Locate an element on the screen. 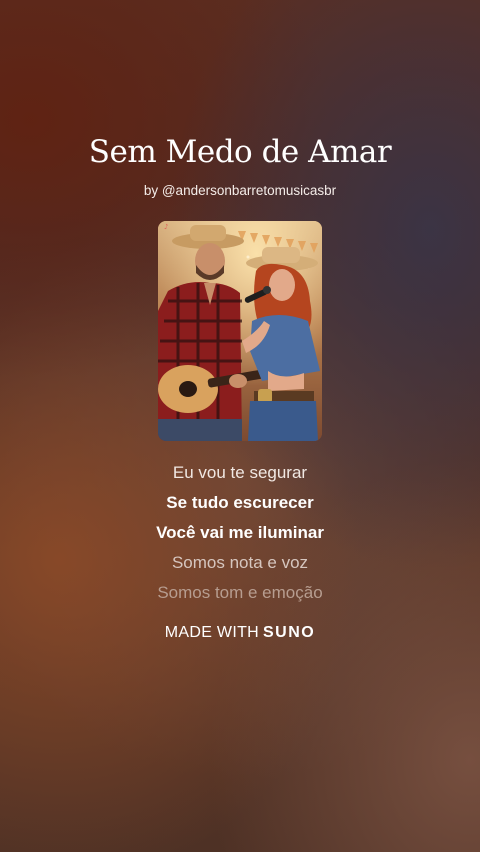 The image size is (480, 852). lyric-line-active: Se tudo escurecer is located at coordinates (240, 502).